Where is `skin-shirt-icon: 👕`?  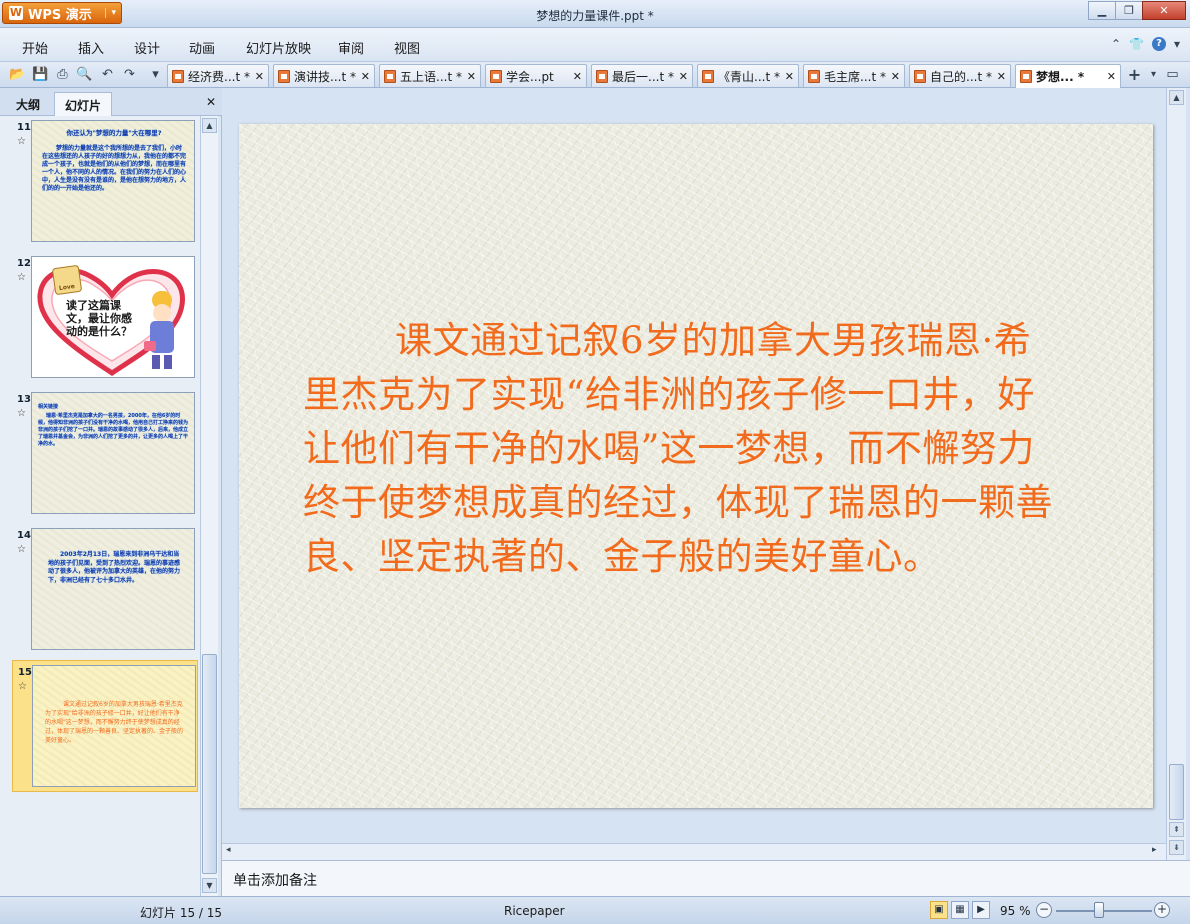 skin-shirt-icon: 👕 is located at coordinates (1136, 44).